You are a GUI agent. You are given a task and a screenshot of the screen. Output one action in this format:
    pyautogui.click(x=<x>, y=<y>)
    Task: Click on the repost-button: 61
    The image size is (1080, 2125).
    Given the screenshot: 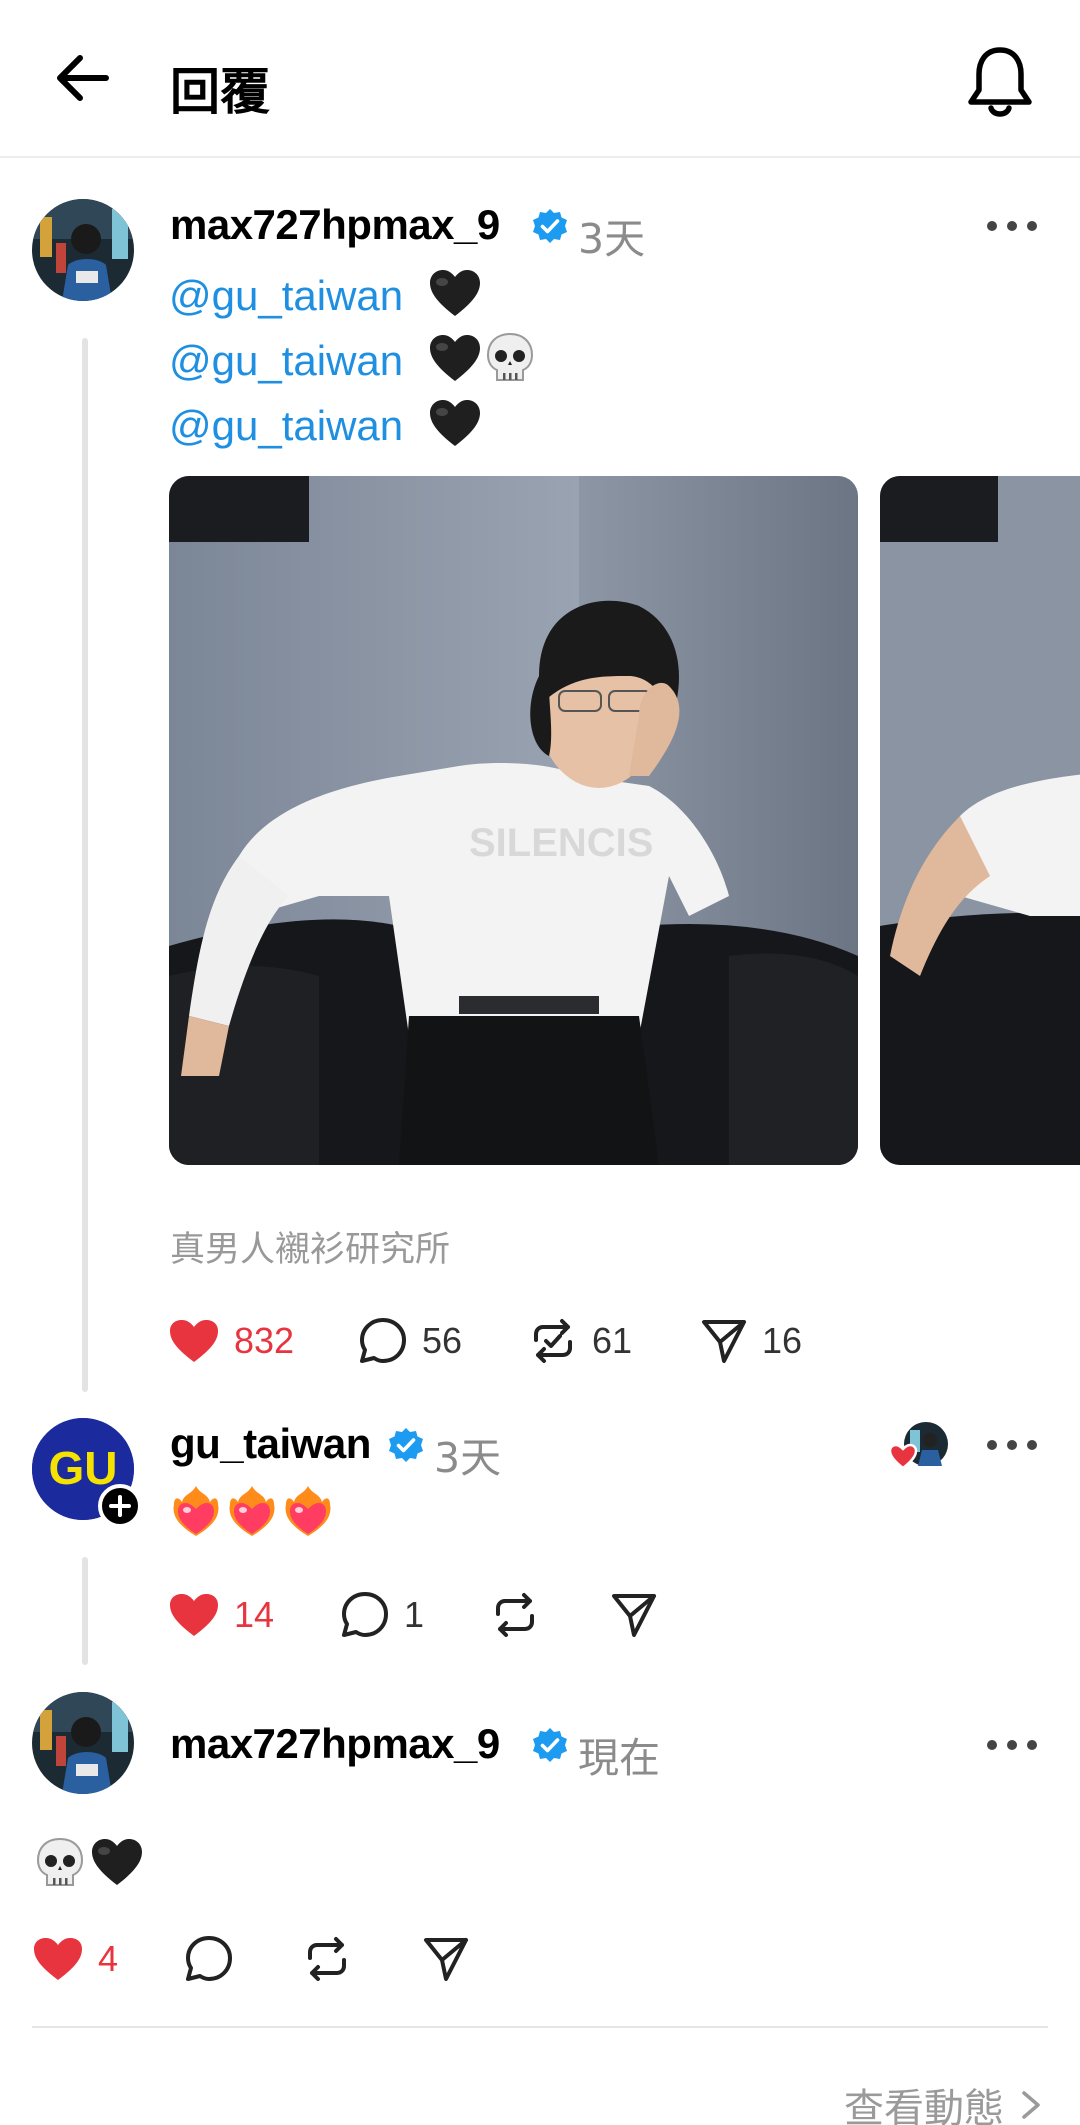 What is the action you would take?
    pyautogui.click(x=580, y=1341)
    